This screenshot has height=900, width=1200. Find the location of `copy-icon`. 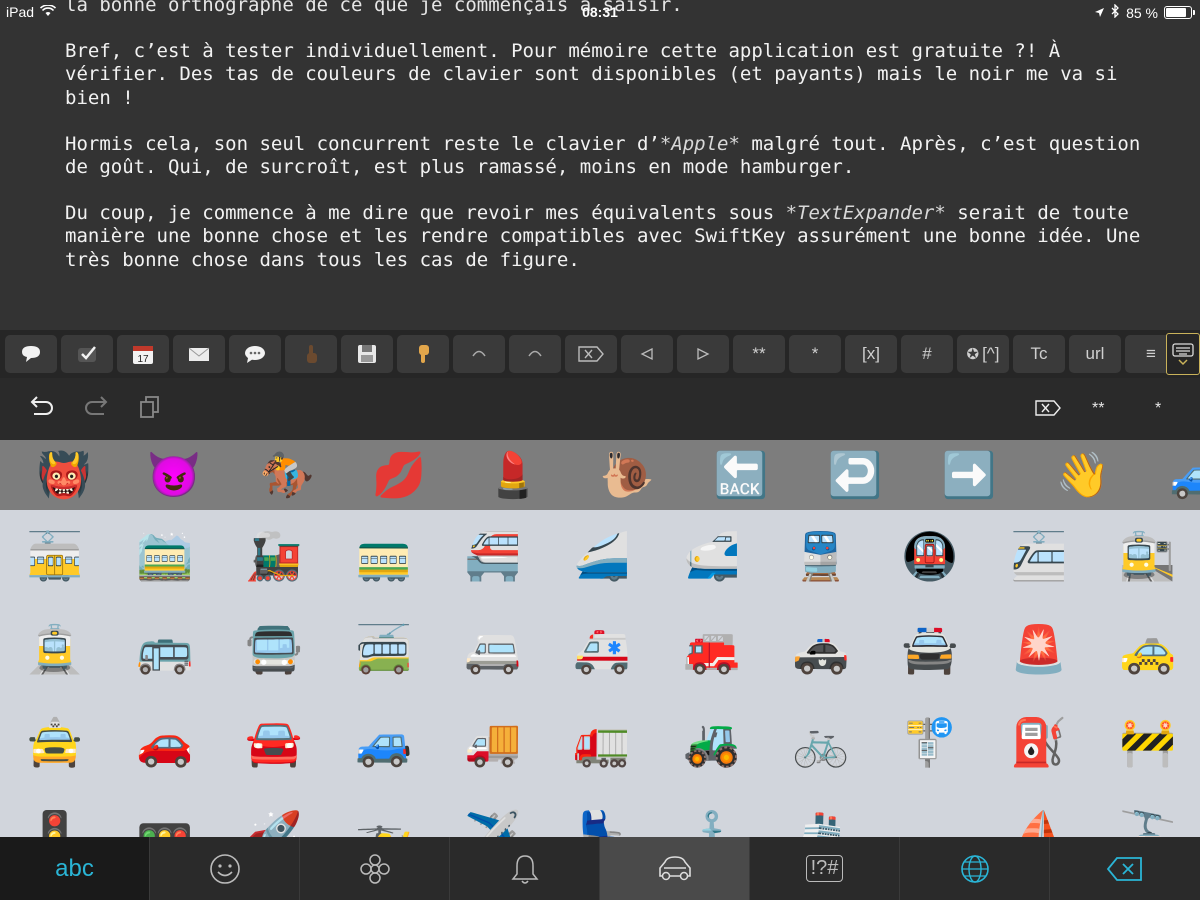

copy-icon is located at coordinates (150, 409).